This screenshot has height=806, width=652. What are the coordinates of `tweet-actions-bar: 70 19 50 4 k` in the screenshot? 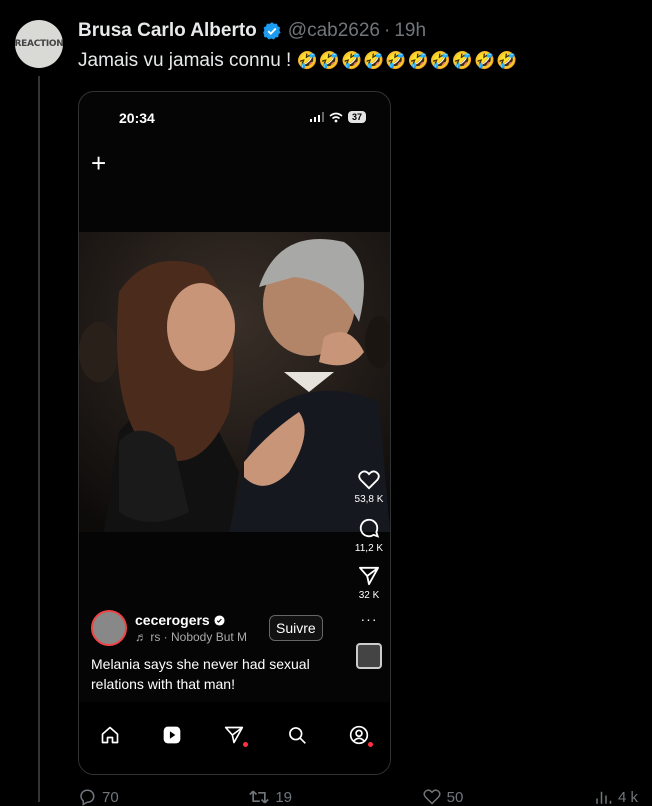 It's located at (358, 797).